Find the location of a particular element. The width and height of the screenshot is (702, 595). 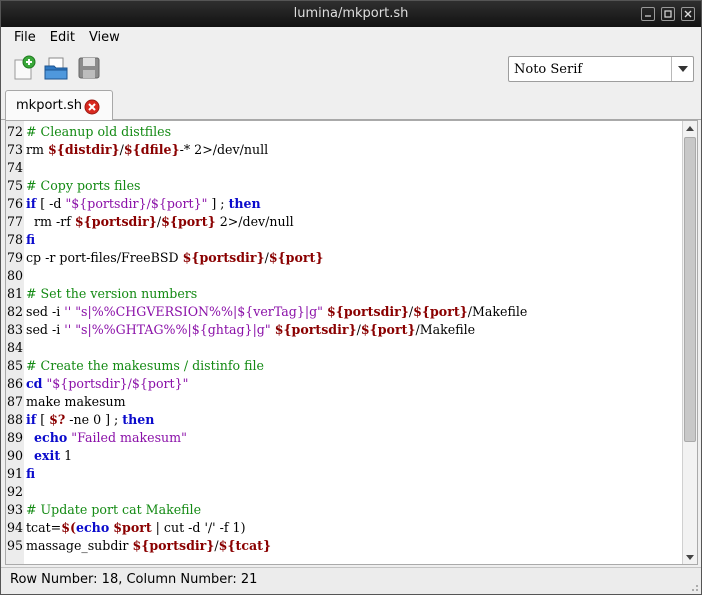

line-number: 72 is located at coordinates (15, 131).